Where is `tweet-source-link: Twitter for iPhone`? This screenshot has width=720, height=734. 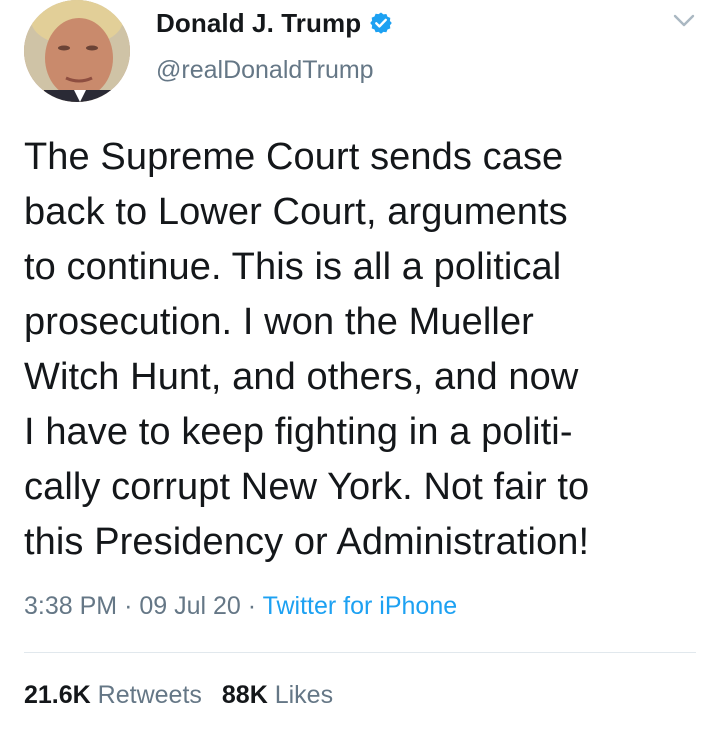
tweet-source-link: Twitter for iPhone is located at coordinates (360, 606).